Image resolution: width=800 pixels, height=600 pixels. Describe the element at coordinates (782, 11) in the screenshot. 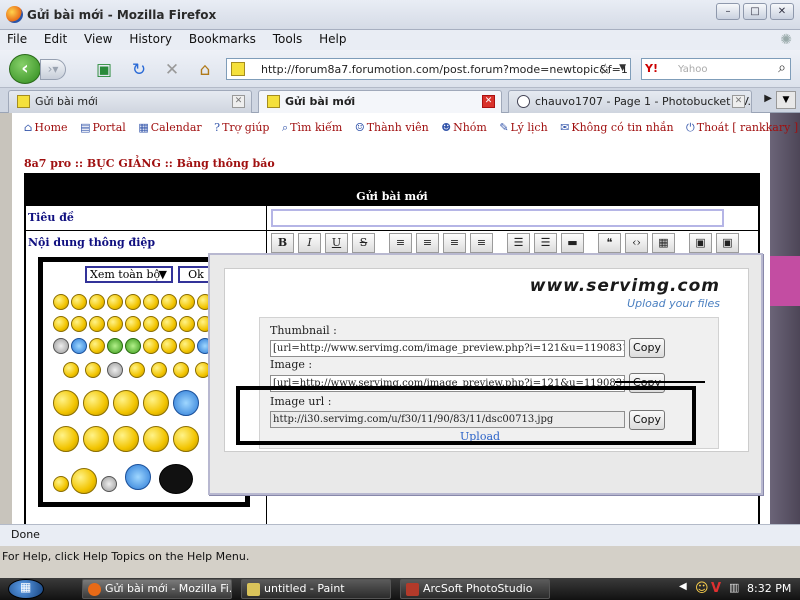

I see `close-button: ✕` at that location.